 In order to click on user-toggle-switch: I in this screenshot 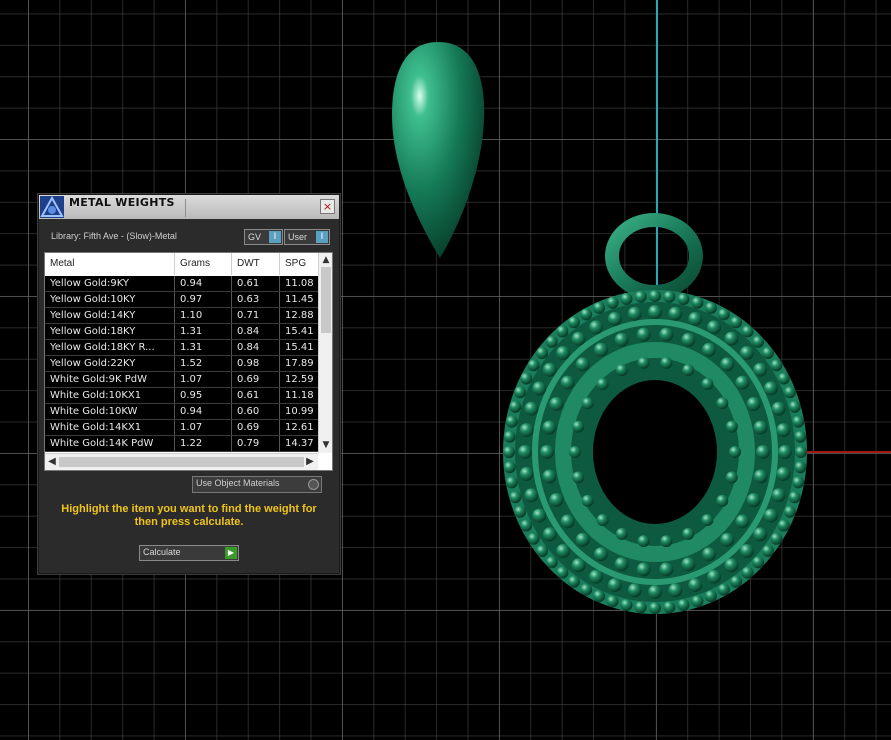, I will do `click(322, 237)`.